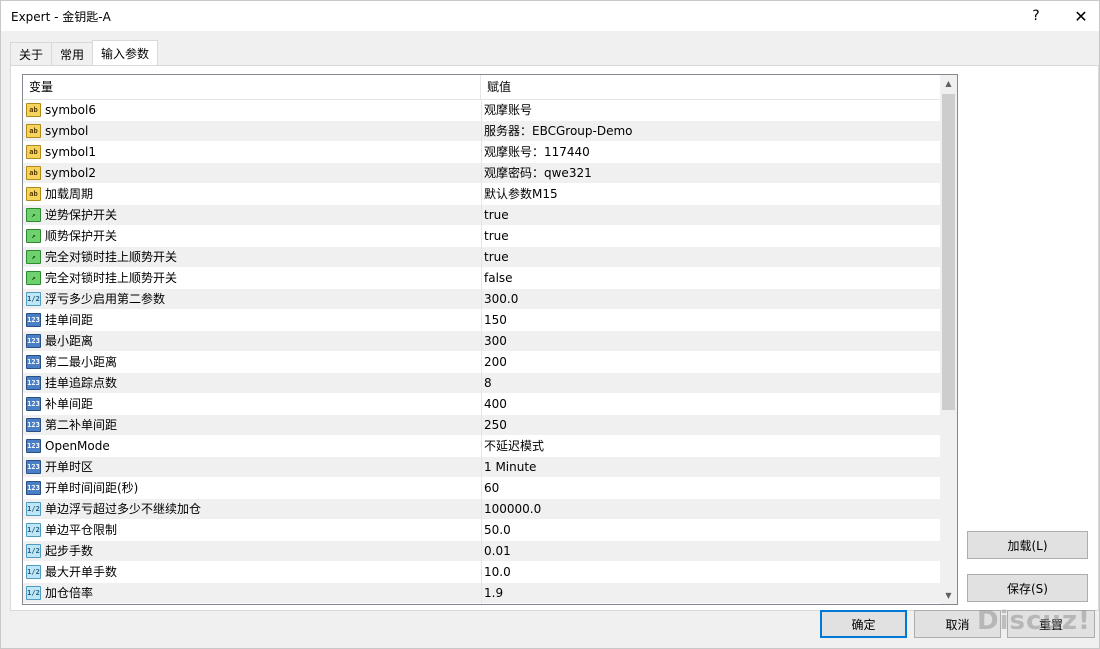 This screenshot has width=1100, height=649. What do you see at coordinates (72, 53) in the screenshot?
I see `tab-common: 常用` at bounding box center [72, 53].